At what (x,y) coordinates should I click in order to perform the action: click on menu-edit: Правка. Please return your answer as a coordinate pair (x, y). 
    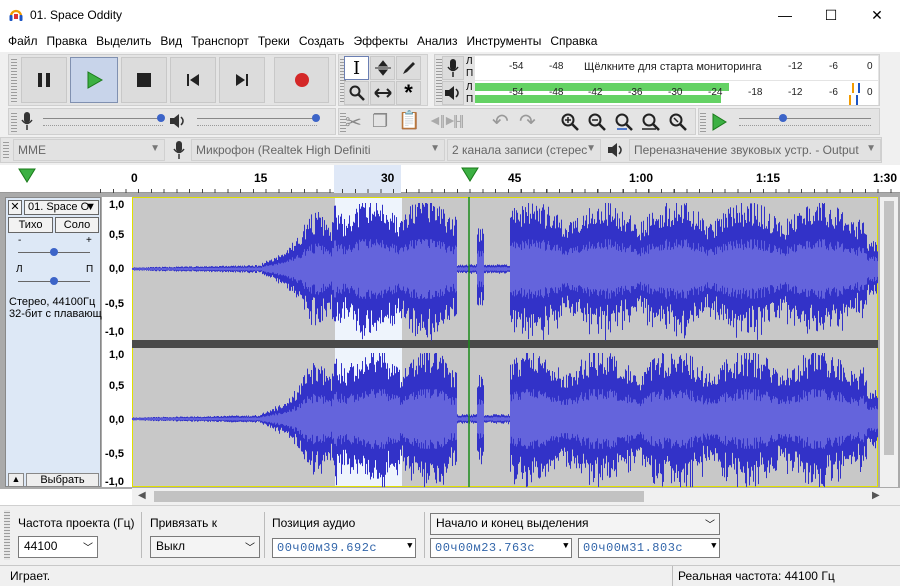
    Looking at the image, I should click on (68, 41).